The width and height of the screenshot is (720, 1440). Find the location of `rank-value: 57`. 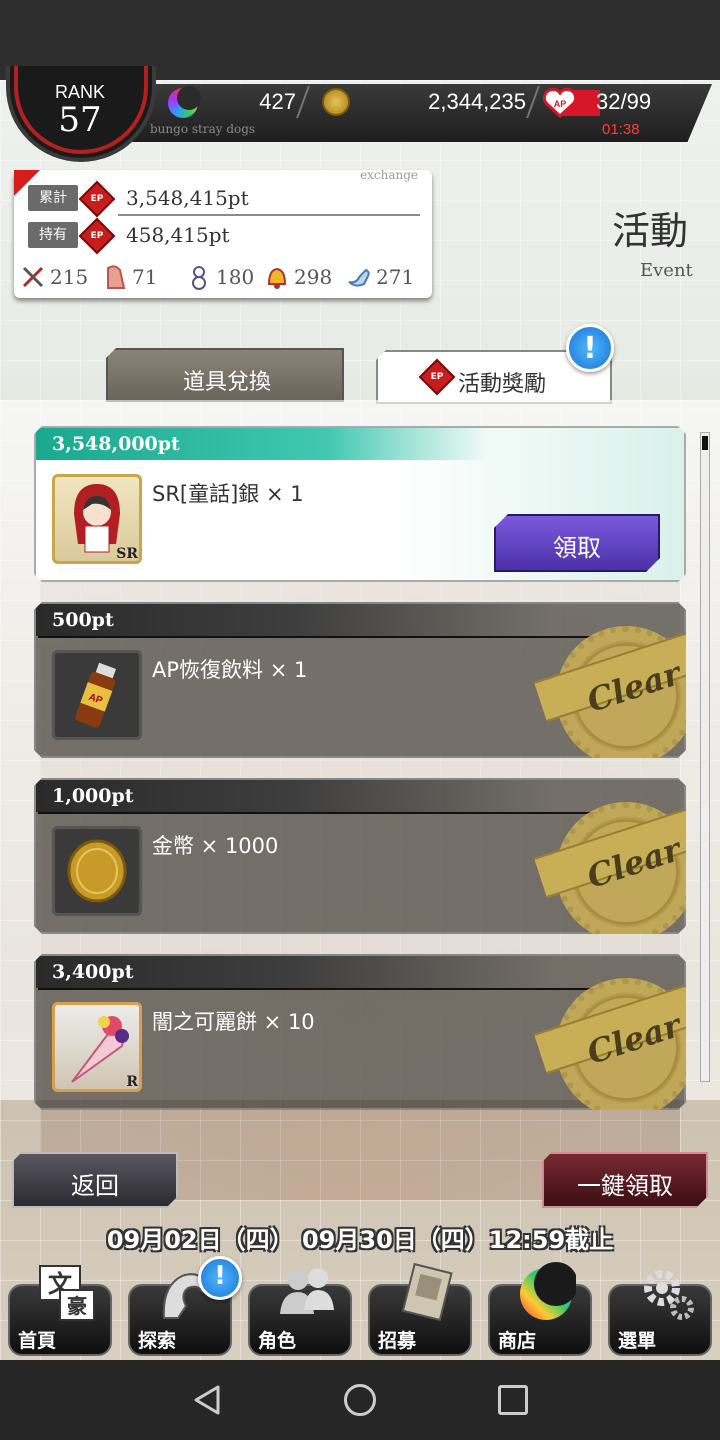

rank-value: 57 is located at coordinates (80, 120).